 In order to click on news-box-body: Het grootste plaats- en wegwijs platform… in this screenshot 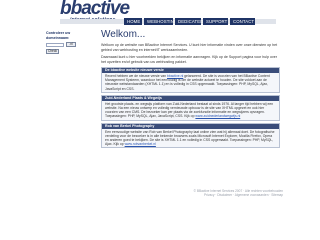, I will do `click(190, 110)`.